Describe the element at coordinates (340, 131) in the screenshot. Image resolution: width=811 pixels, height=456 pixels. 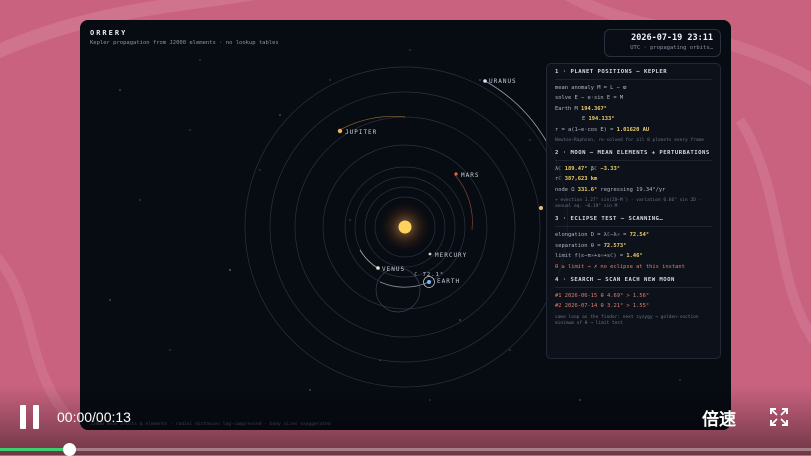
I see `jupiter-dot` at that location.